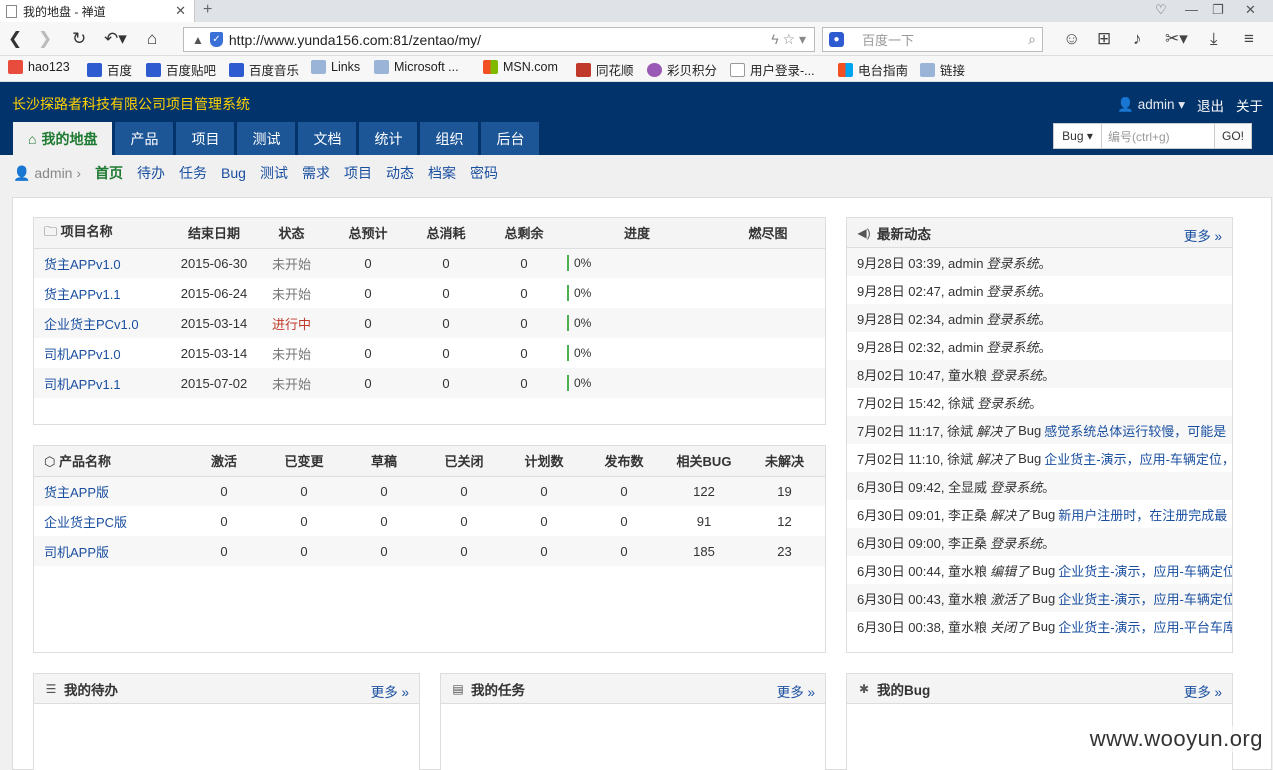  I want to click on subnav-task: 任务, so click(193, 173).